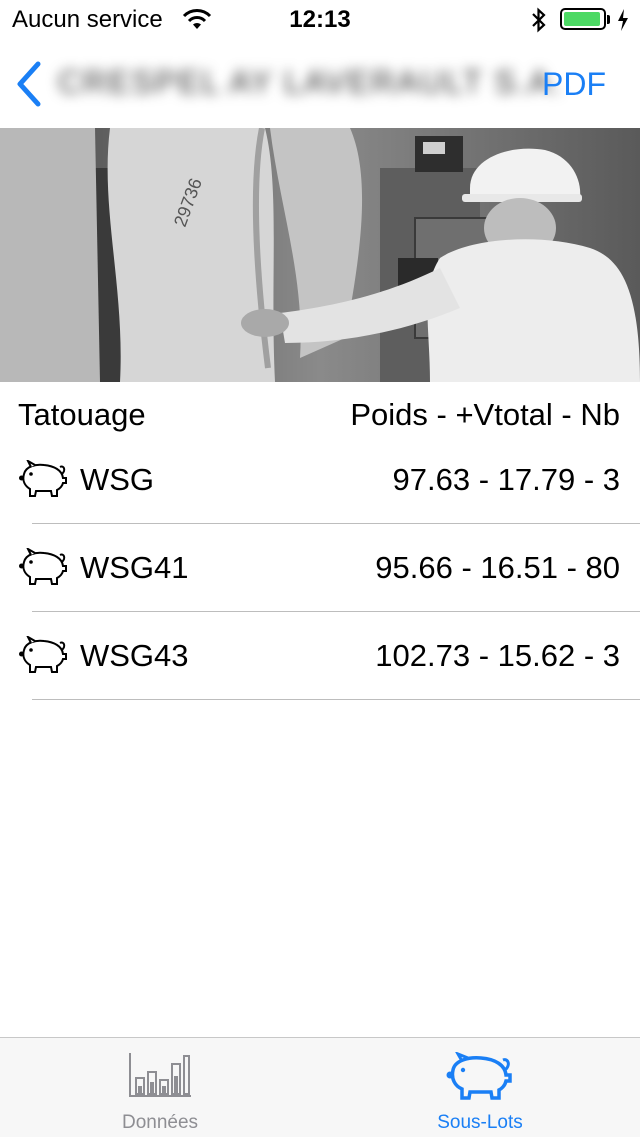  Describe the element at coordinates (623, 20) in the screenshot. I see `charging-icon` at that location.